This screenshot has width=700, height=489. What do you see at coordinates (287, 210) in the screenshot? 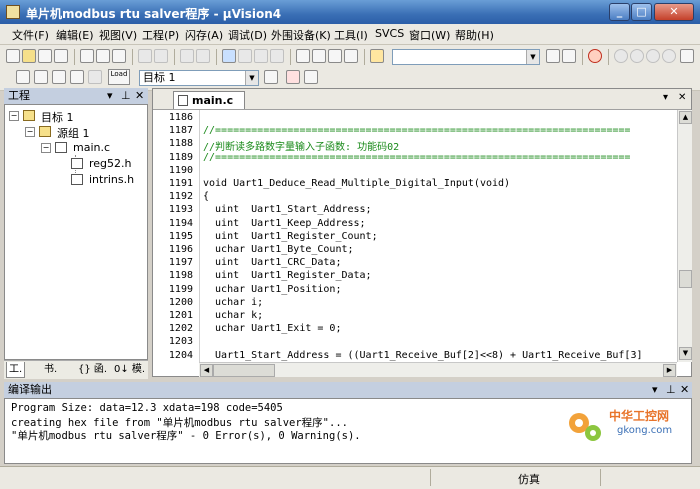
I see `code-line: uint Uart1_Start_Address;` at bounding box center [287, 210].